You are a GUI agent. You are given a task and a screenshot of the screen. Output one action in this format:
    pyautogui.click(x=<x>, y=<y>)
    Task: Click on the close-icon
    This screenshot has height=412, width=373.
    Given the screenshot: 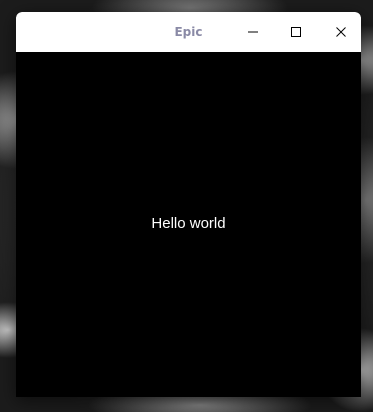 What is the action you would take?
    pyautogui.click(x=341, y=32)
    